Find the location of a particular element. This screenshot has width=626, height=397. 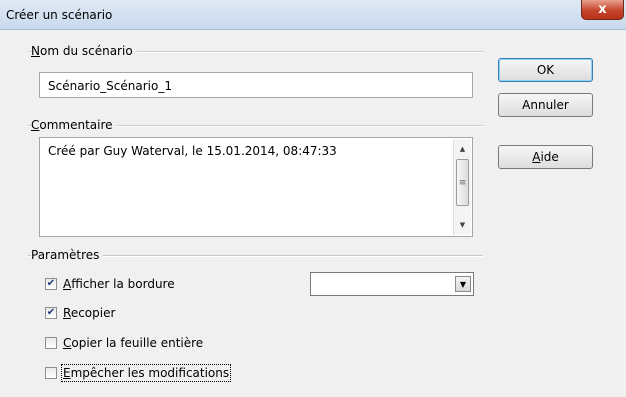

comment-section-label: Commentaire is located at coordinates (74, 125).